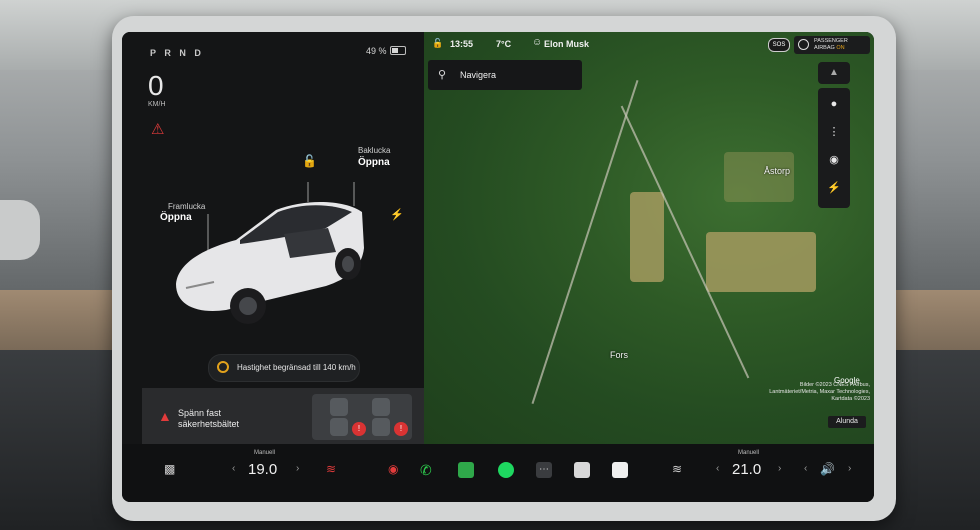 The width and height of the screenshot is (980, 530). What do you see at coordinates (270, 253) in the screenshot?
I see `car-illustration` at bounding box center [270, 253].